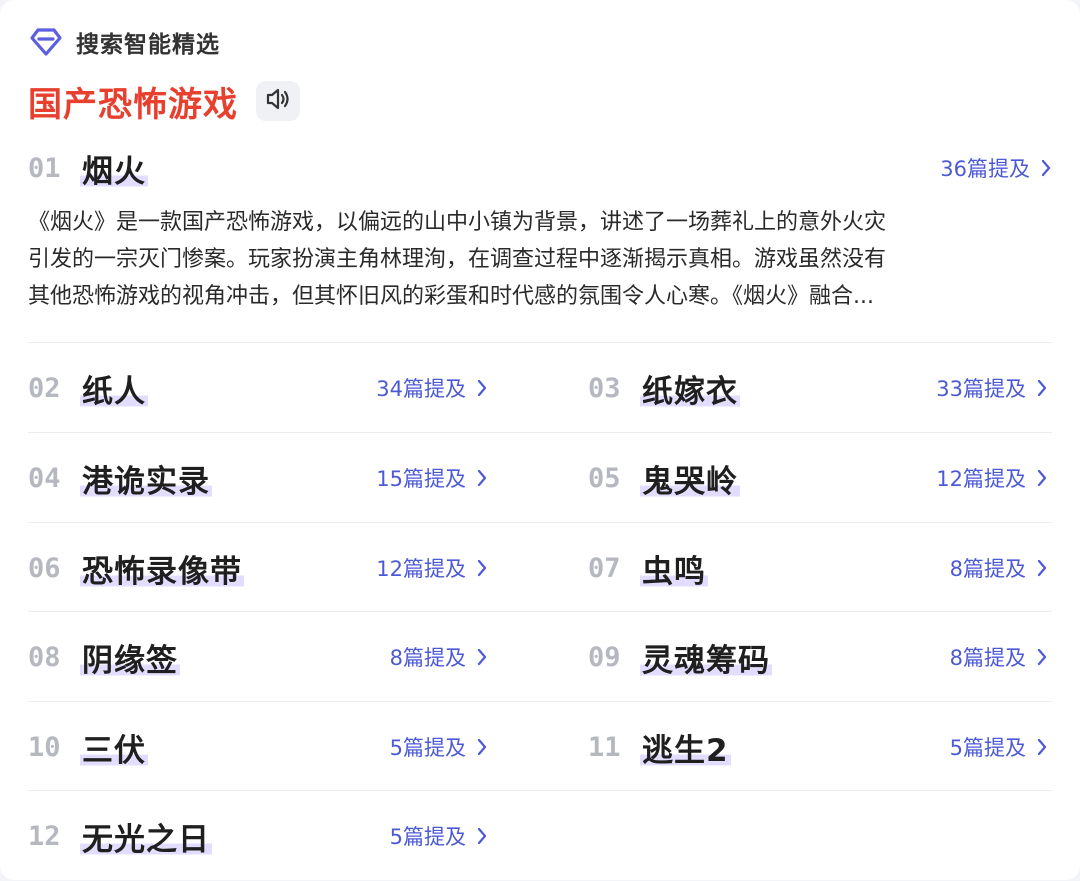 The width and height of the screenshot is (1080, 881). I want to click on mention-link: 15篇提及, so click(432, 478).